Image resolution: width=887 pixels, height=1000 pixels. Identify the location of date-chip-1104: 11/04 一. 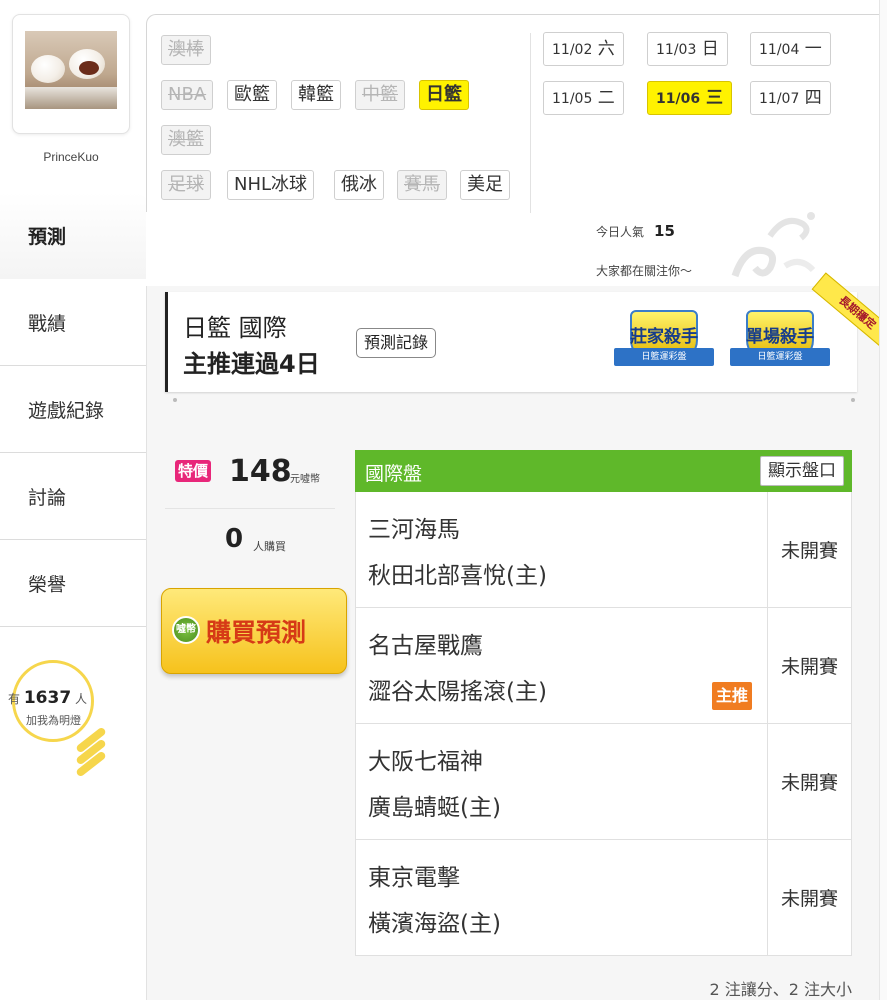
(790, 49).